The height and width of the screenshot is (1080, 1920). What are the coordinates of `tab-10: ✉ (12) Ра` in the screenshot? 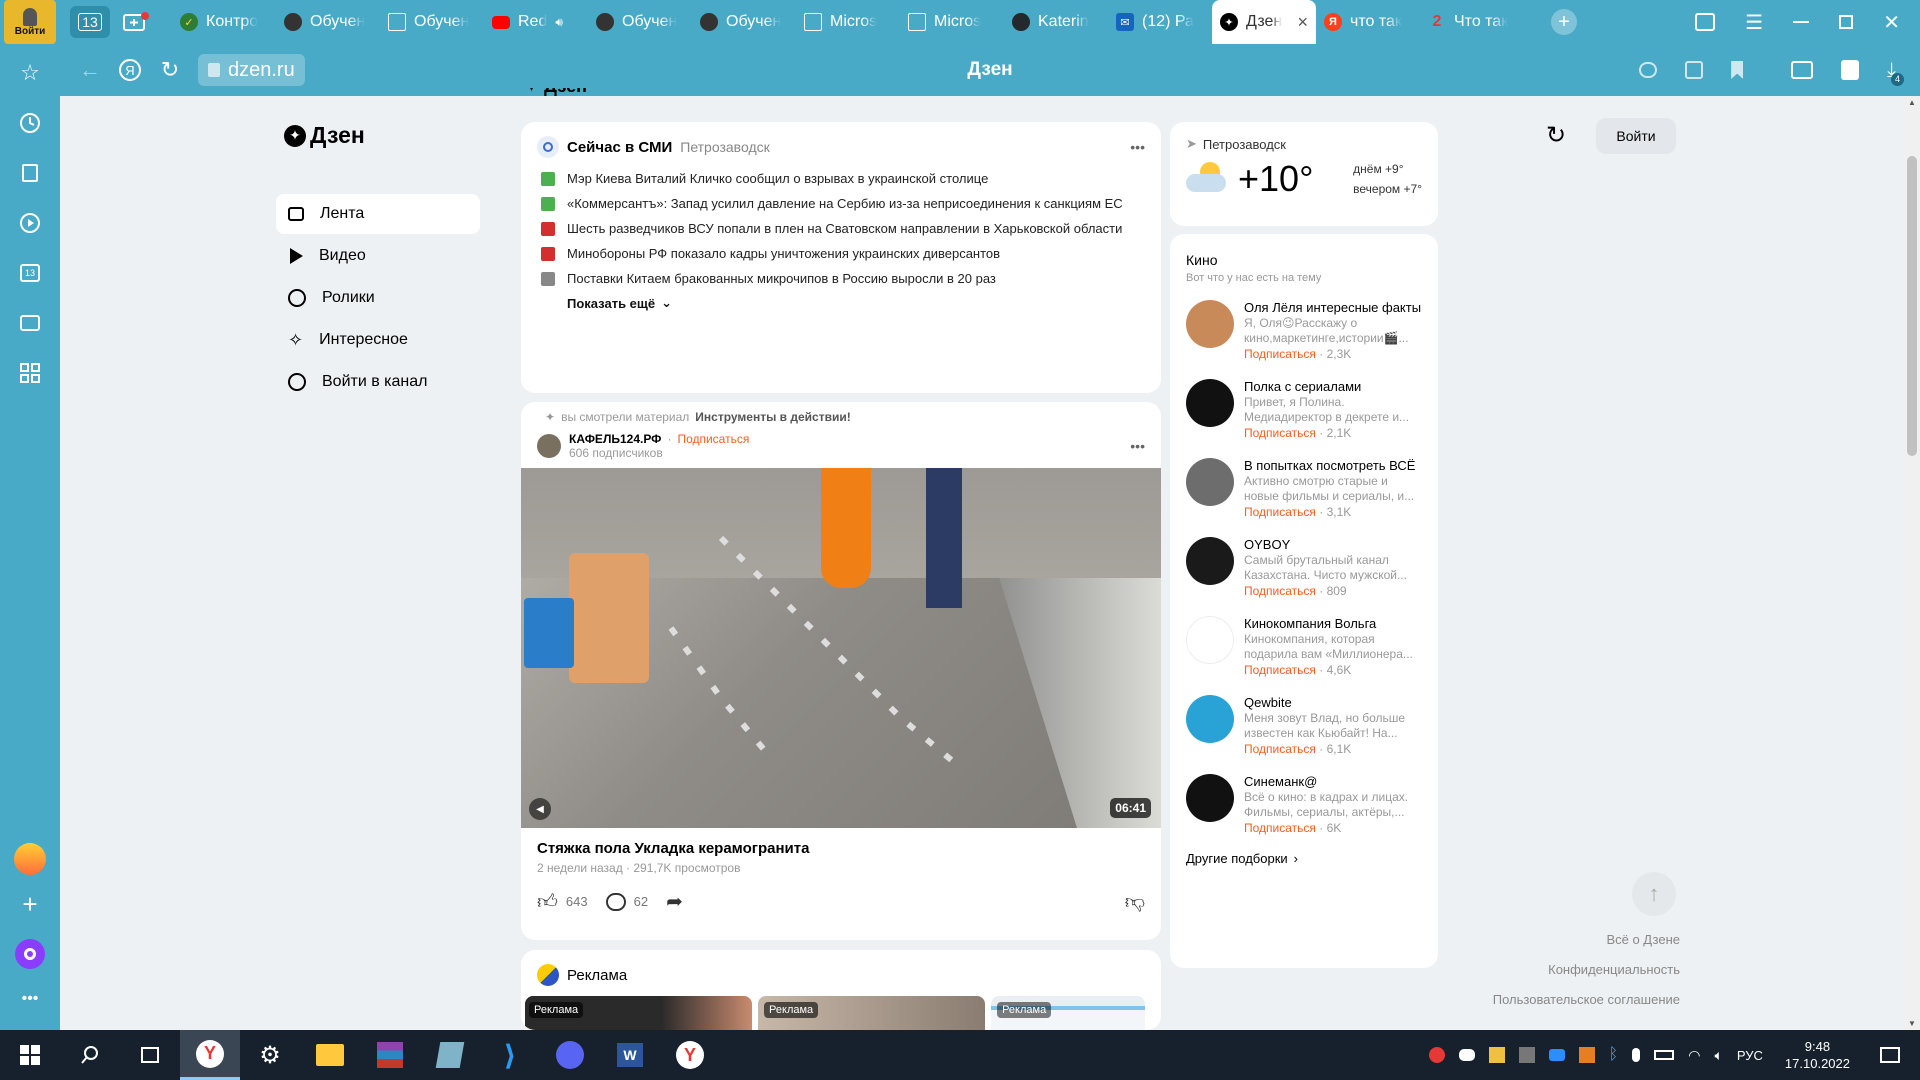 It's located at (1160, 22).